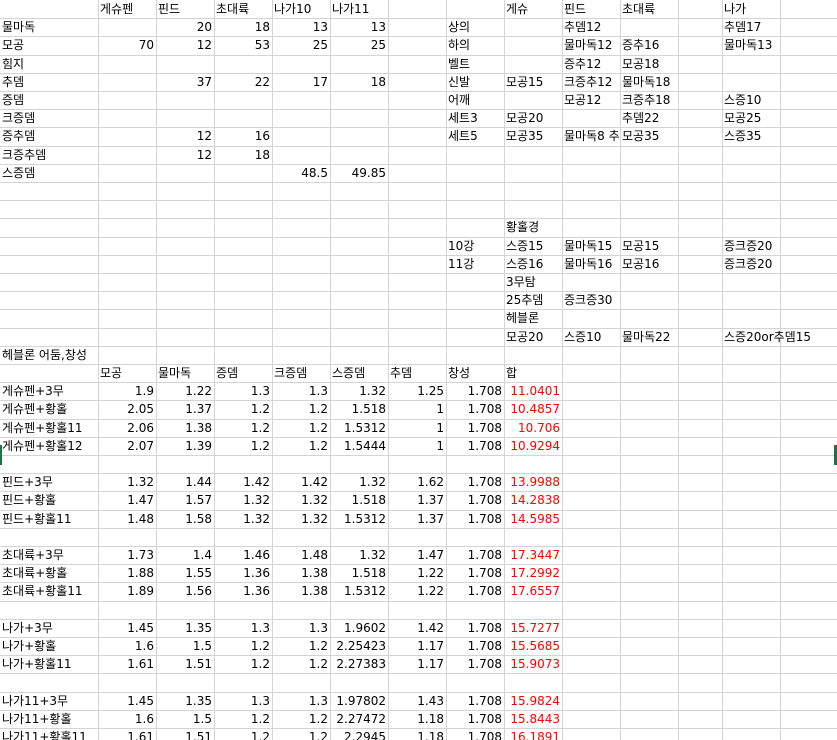  Describe the element at coordinates (359, 46) in the screenshot. I see `value-cell: 25` at that location.